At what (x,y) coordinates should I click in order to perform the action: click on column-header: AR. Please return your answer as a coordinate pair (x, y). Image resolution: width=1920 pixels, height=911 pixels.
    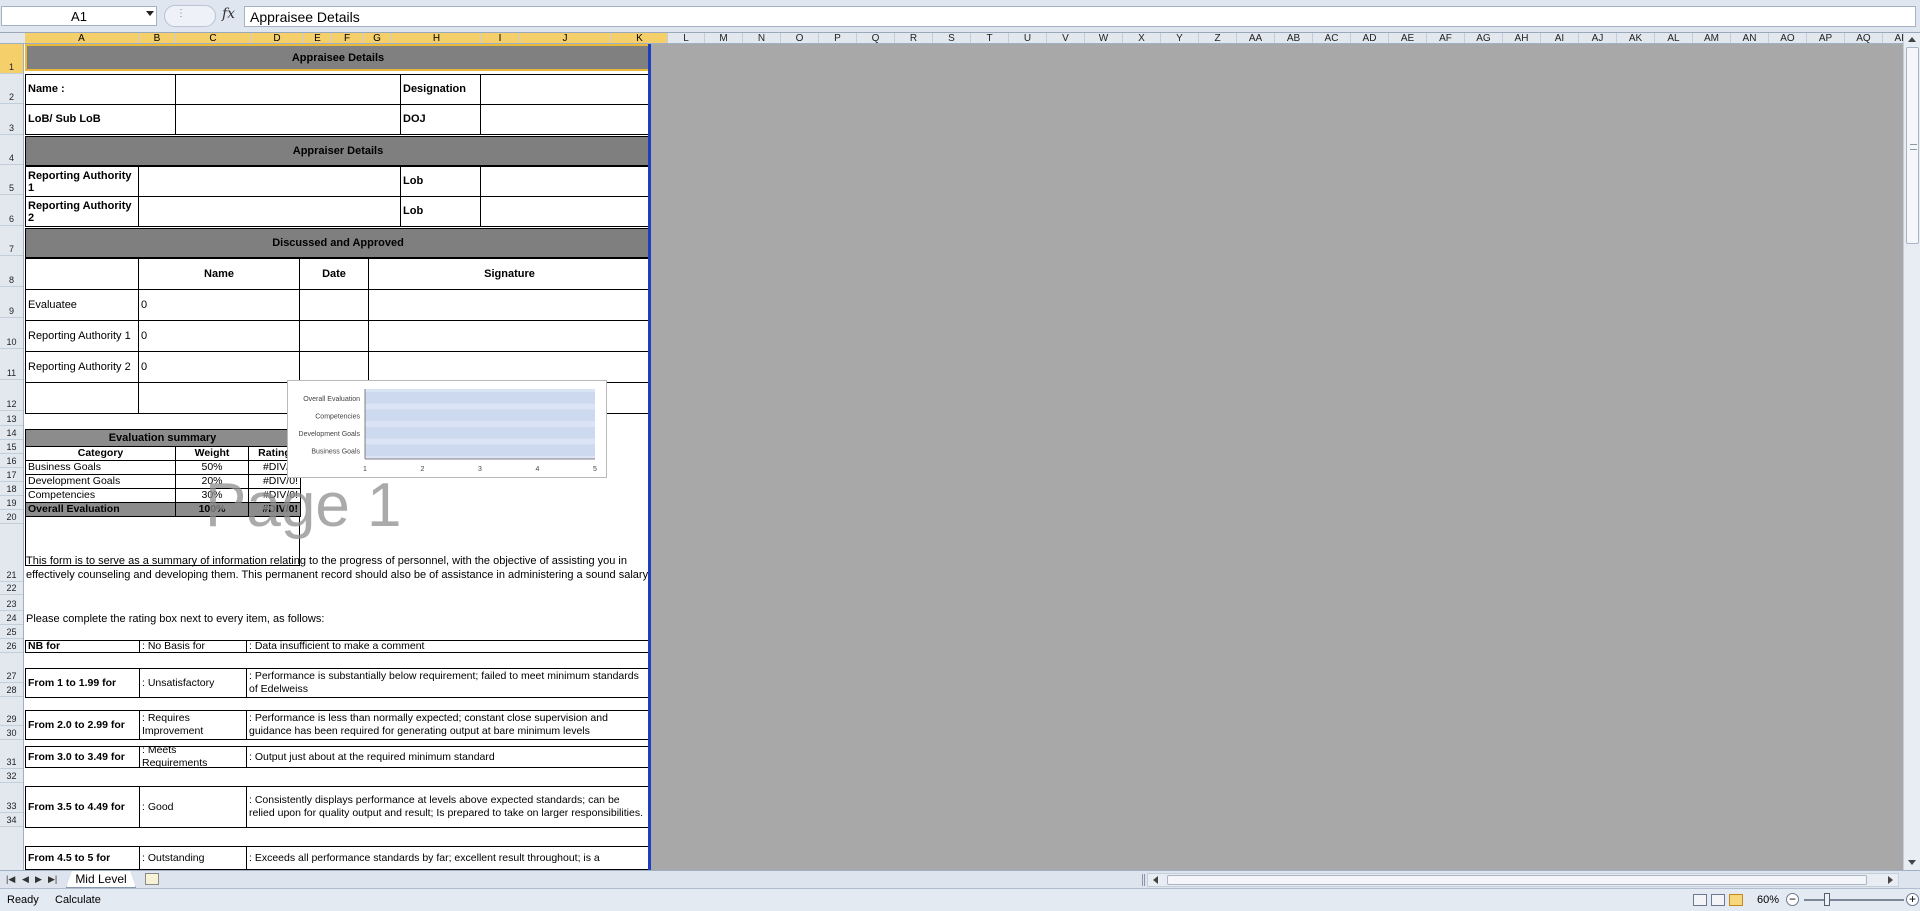
    Looking at the image, I should click on (1893, 38).